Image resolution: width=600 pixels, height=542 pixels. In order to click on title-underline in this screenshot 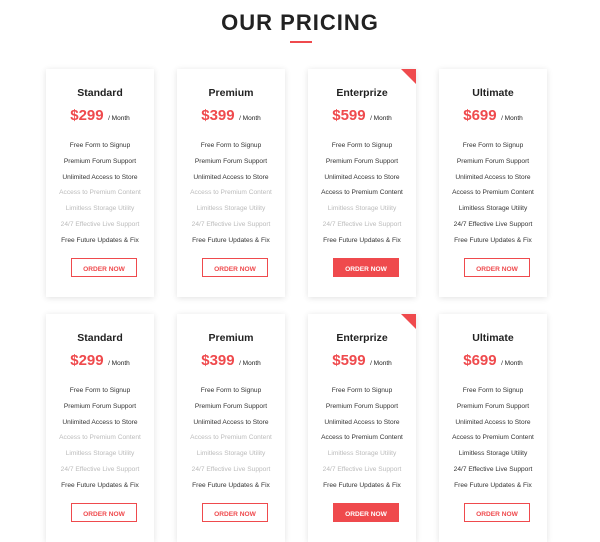, I will do `click(301, 42)`.